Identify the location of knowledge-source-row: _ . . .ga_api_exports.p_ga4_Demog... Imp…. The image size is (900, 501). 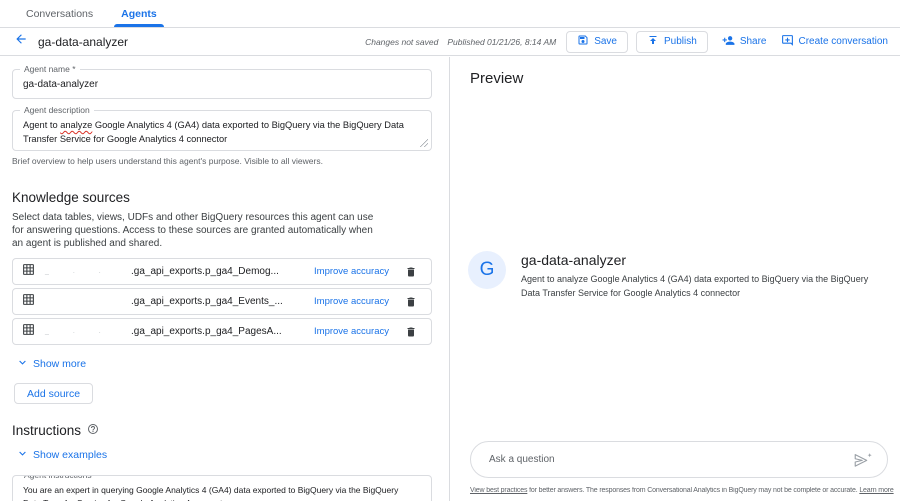
(222, 271).